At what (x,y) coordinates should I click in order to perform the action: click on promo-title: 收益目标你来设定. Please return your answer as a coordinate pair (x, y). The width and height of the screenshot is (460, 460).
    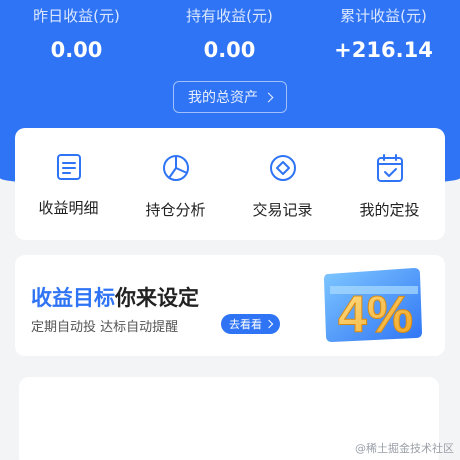
    Looking at the image, I should click on (115, 297).